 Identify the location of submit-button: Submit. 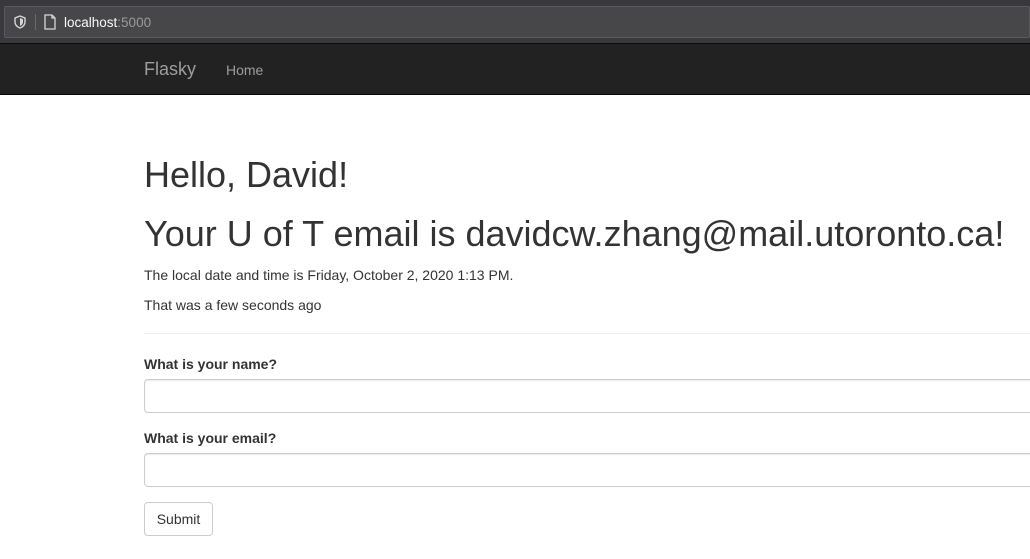
(178, 519).